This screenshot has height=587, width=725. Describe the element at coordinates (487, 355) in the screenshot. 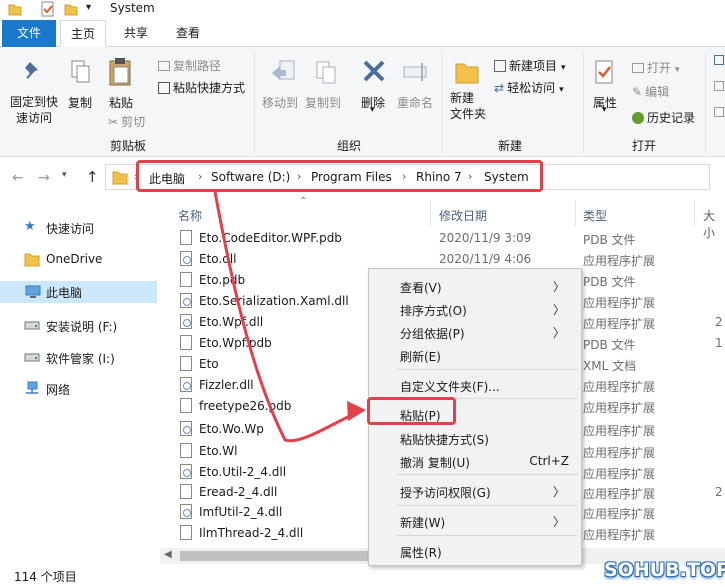

I see `menu-item-refresh: 刷新(E)` at that location.